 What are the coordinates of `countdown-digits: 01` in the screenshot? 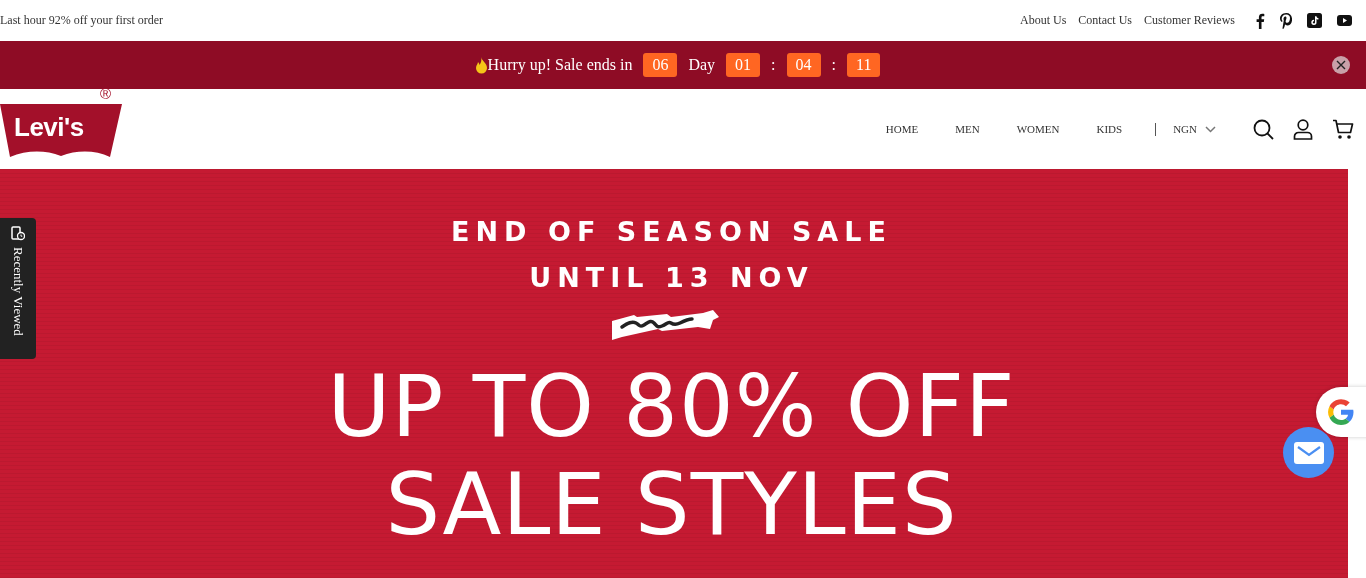 It's located at (743, 65).